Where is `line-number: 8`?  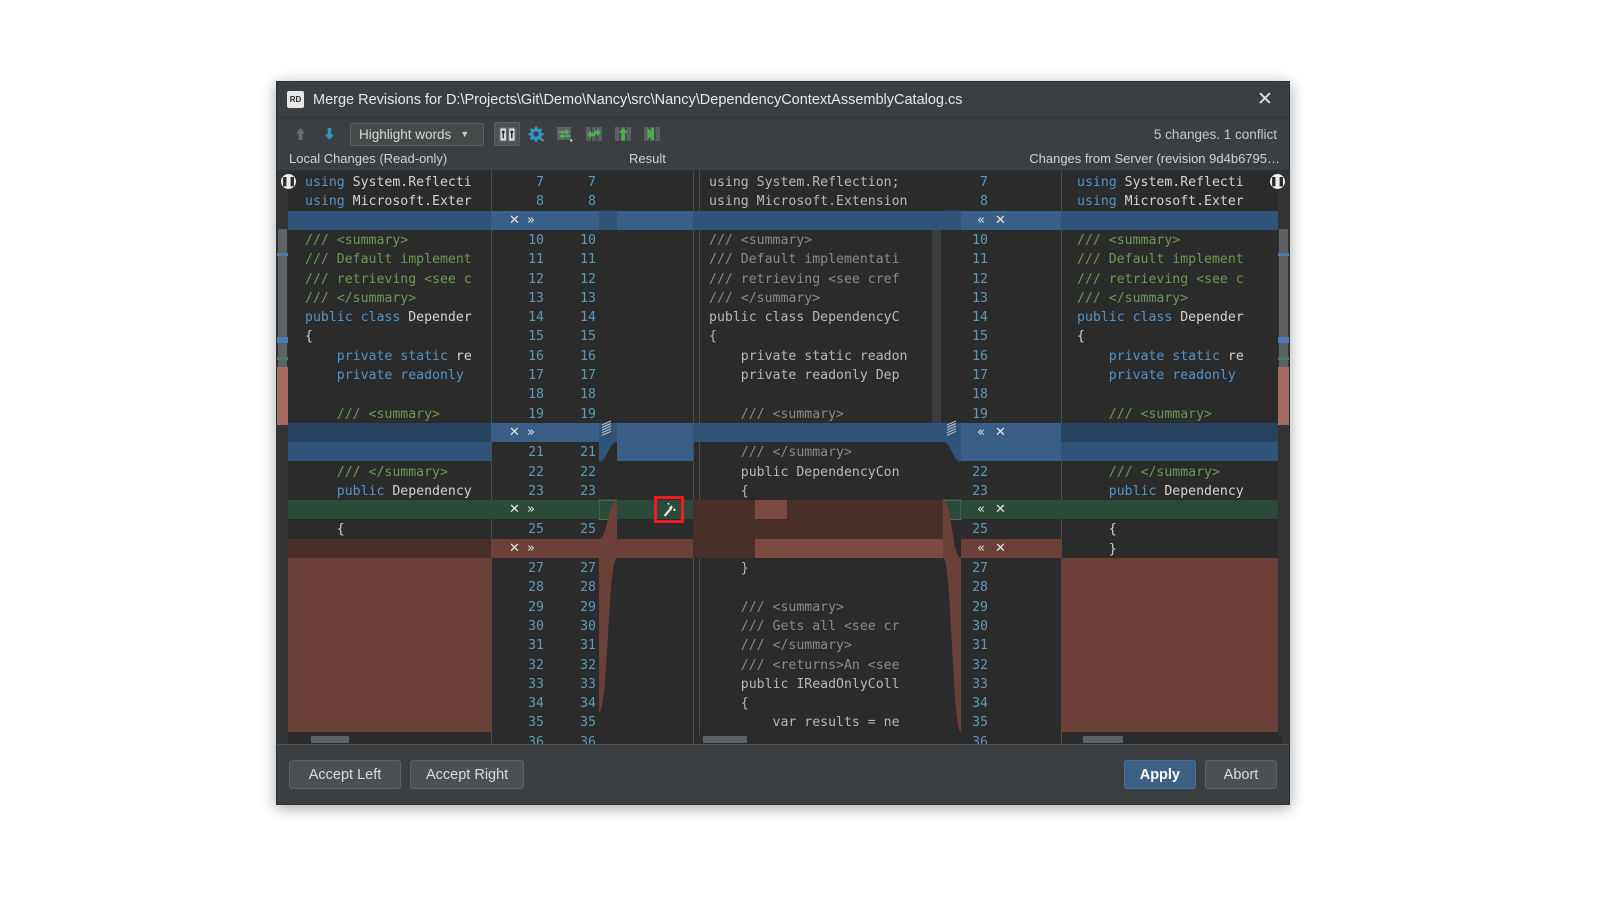
line-number: 8 is located at coordinates (592, 202).